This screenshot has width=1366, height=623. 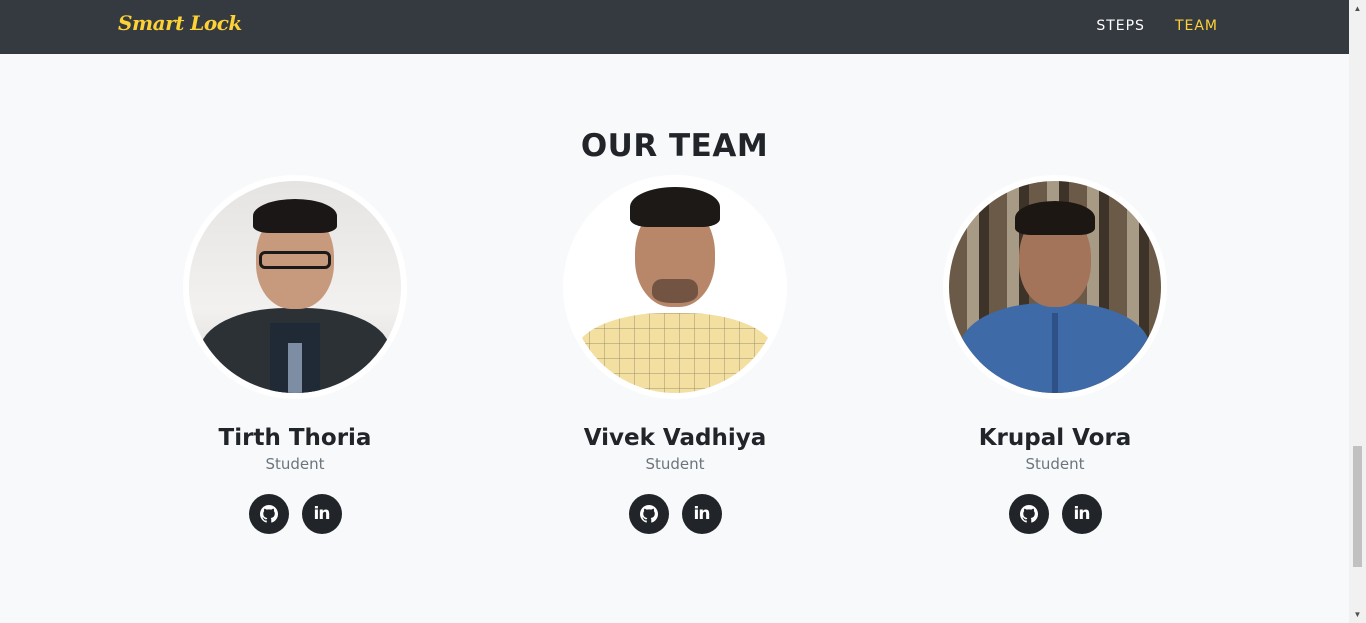 What do you see at coordinates (1196, 26) in the screenshot?
I see `nav-link-team: TEAM` at bounding box center [1196, 26].